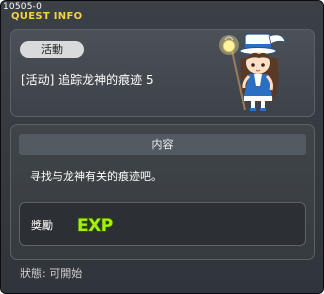 This screenshot has width=324, height=294. Describe the element at coordinates (87, 80) in the screenshot. I see `quest-title: [活动] 追踪龙神的痕迹 5` at that location.